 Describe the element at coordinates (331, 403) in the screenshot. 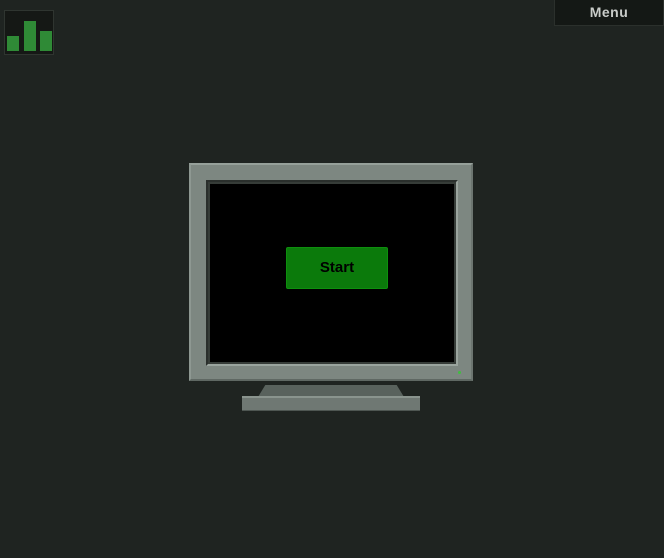

I see `monitor-stand-base` at that location.